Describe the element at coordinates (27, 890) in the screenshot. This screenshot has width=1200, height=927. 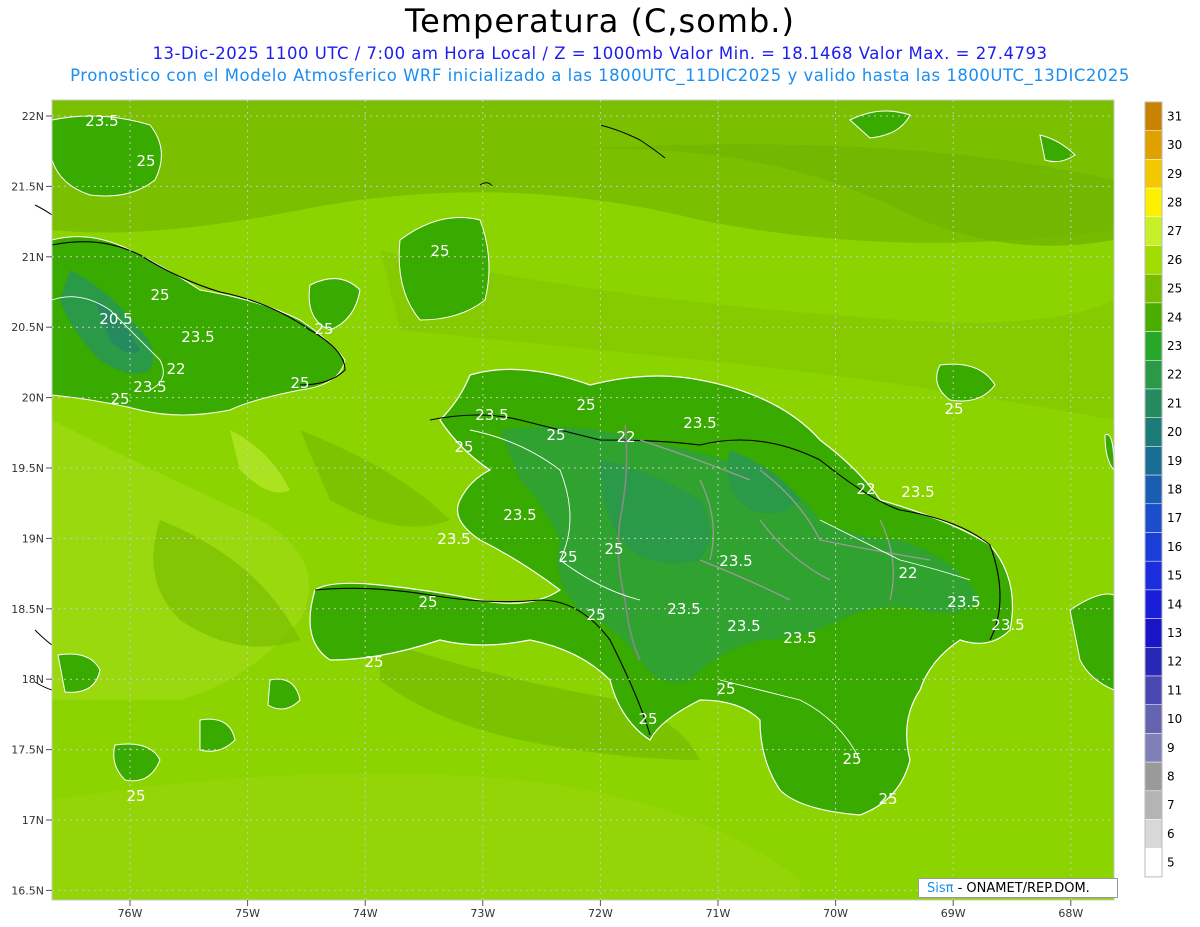
I see `lat-tick-label: 16.5N` at that location.